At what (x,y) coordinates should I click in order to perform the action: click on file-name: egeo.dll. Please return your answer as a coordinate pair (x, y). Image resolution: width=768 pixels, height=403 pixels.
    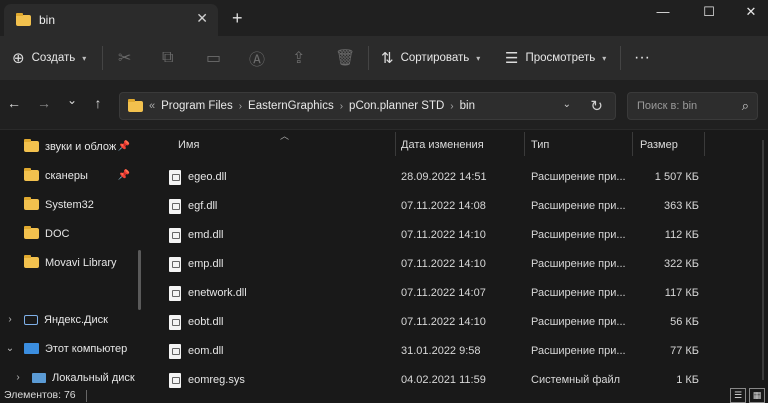
    Looking at the image, I should click on (207, 177).